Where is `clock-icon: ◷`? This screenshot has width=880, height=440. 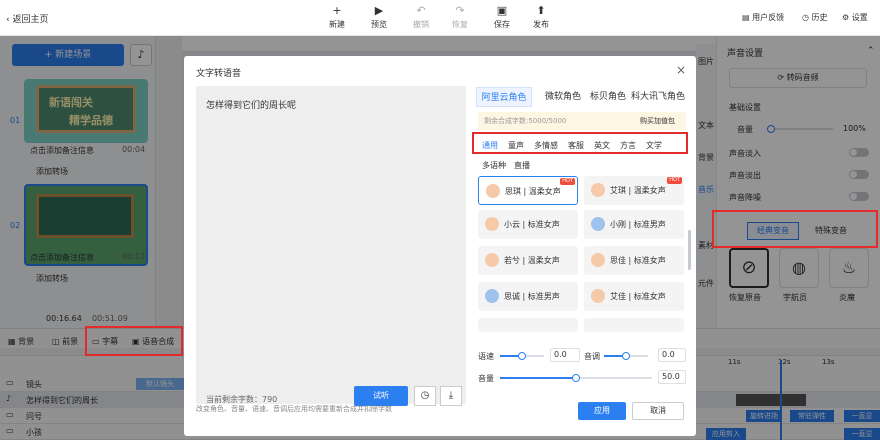
clock-icon: ◷ is located at coordinates (807, 17).